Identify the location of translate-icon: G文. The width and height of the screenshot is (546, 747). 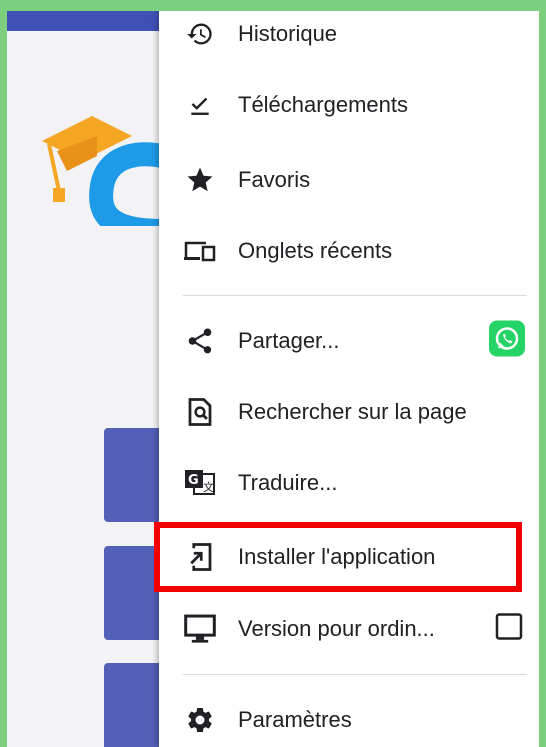
(200, 483).